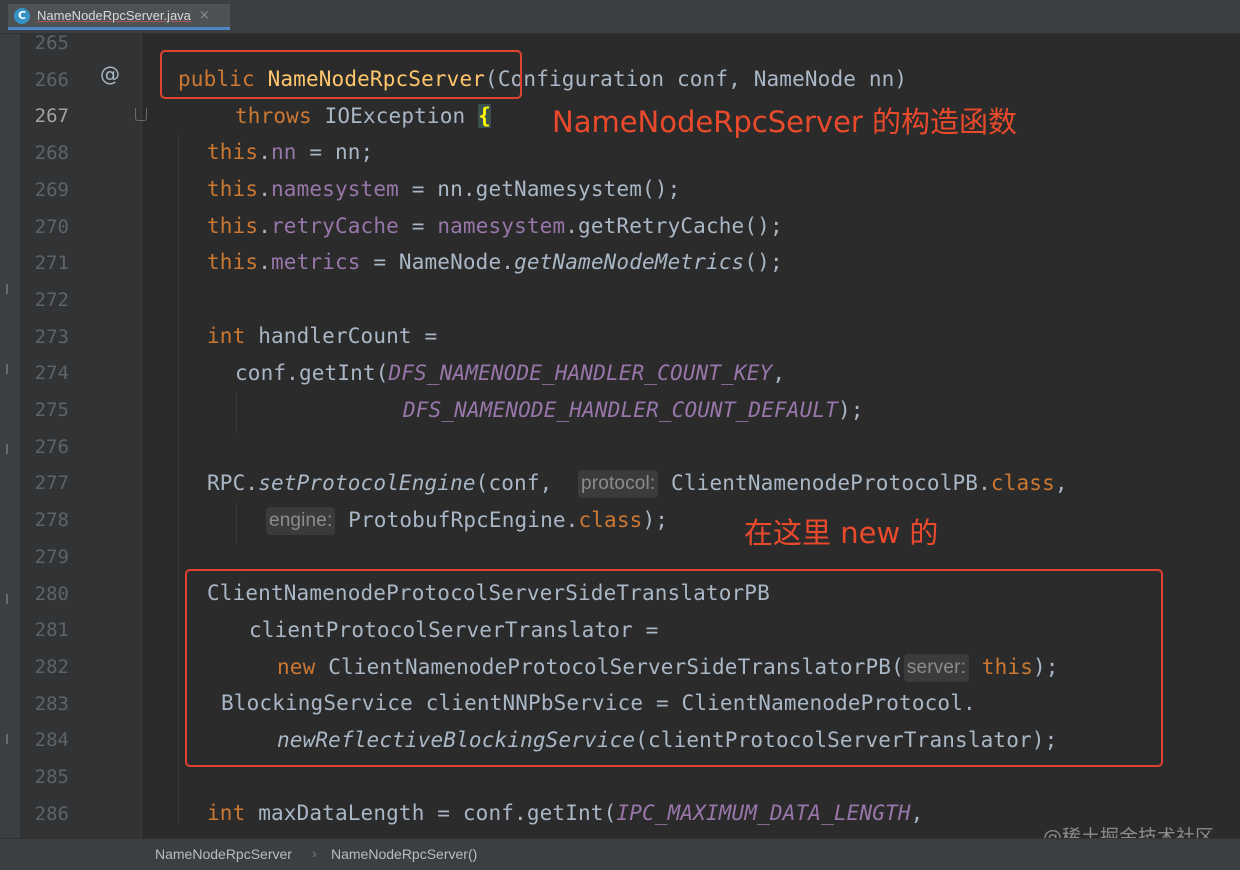 The image size is (1240, 870). Describe the element at coordinates (22, 15) in the screenshot. I see `java-class-icon: C` at that location.